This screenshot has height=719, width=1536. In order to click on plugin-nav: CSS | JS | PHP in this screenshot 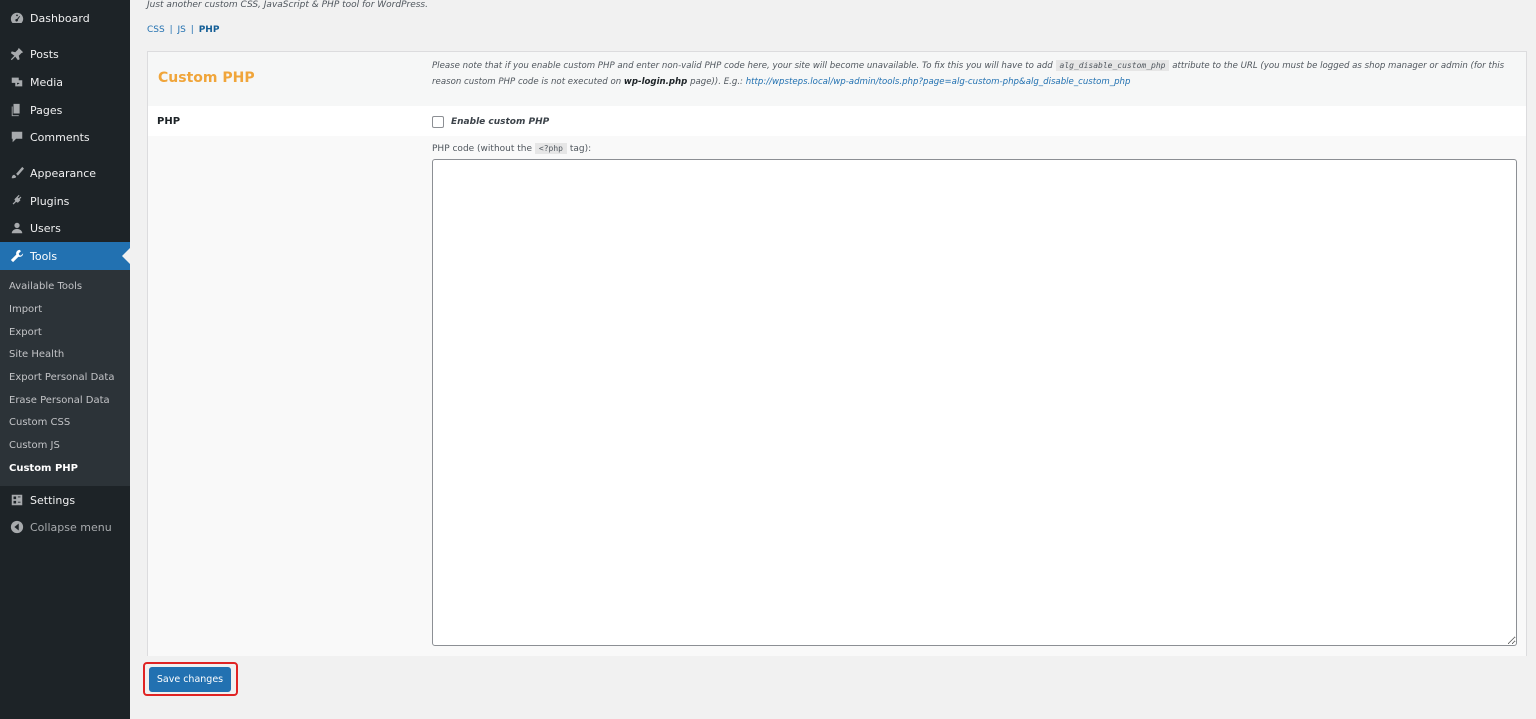, I will do `click(183, 30)`.